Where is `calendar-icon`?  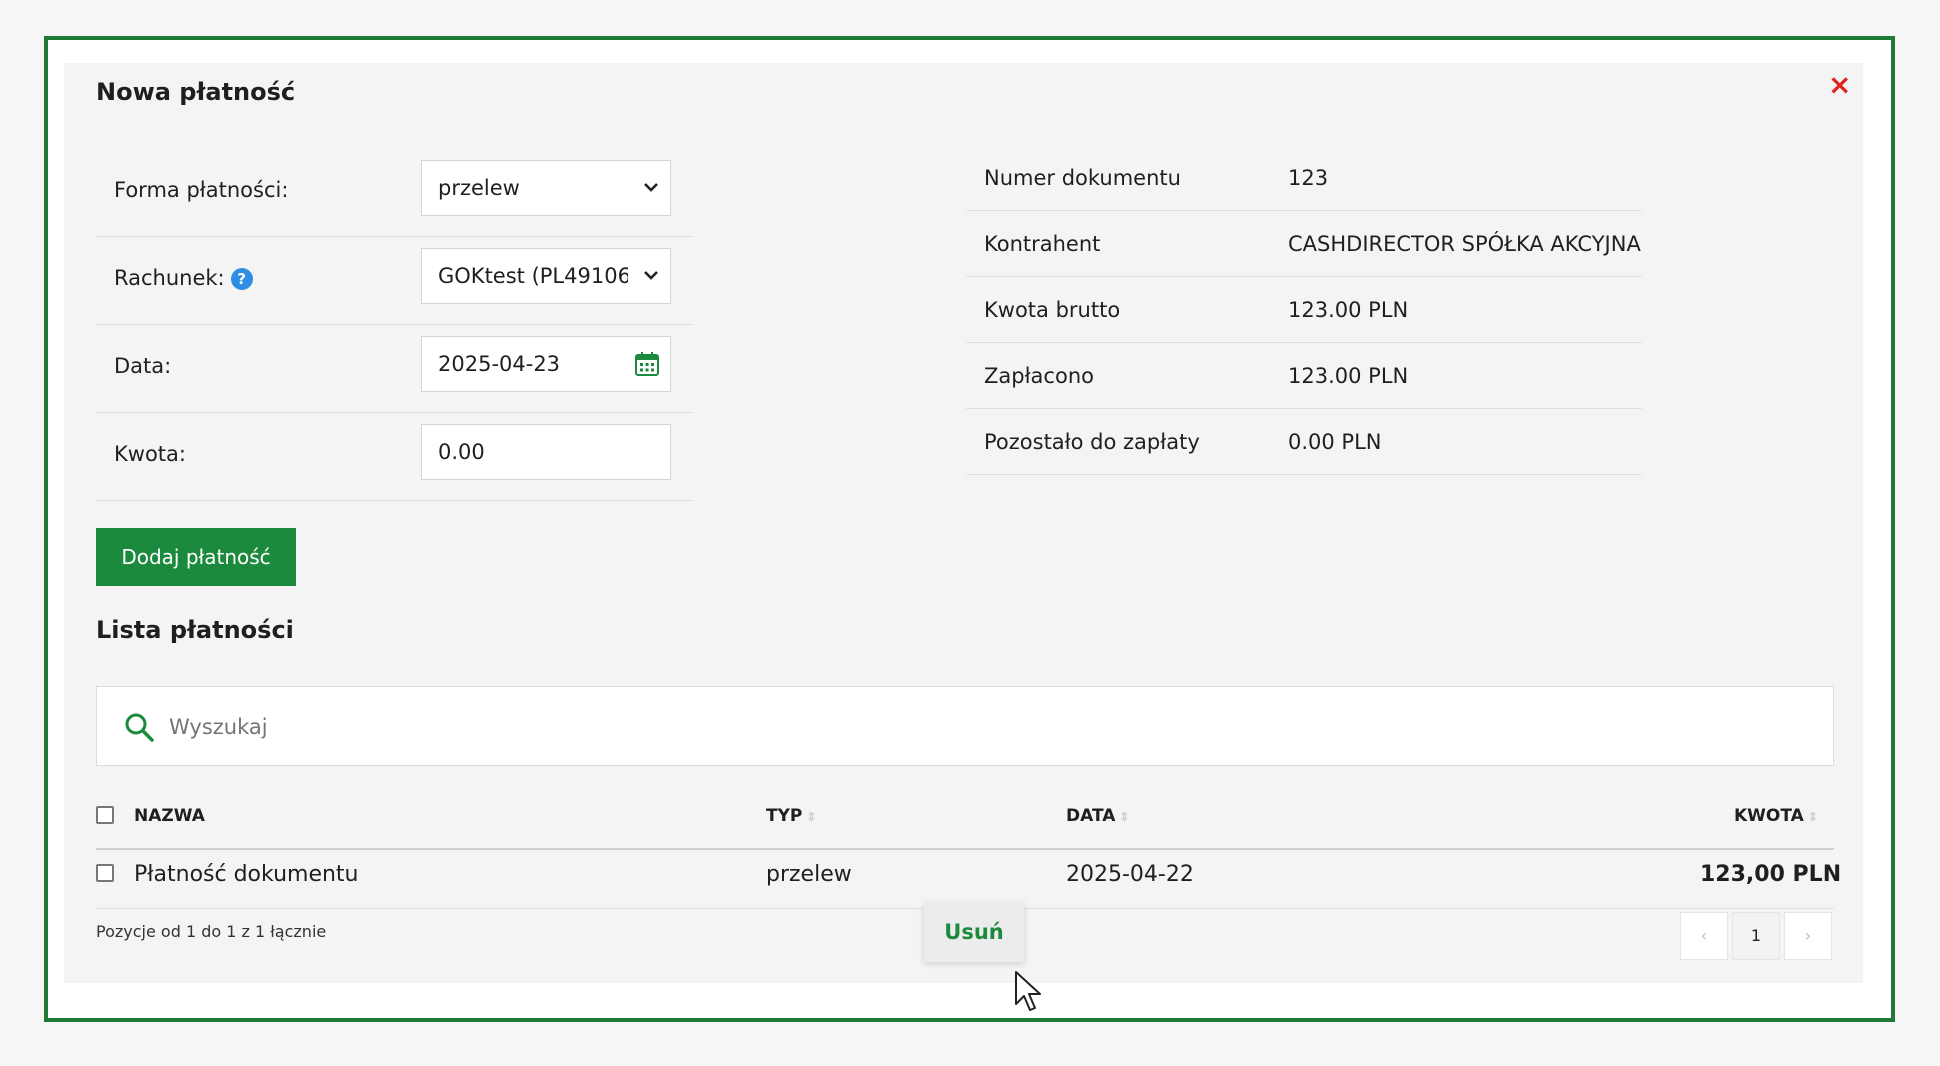
calendar-icon is located at coordinates (647, 364).